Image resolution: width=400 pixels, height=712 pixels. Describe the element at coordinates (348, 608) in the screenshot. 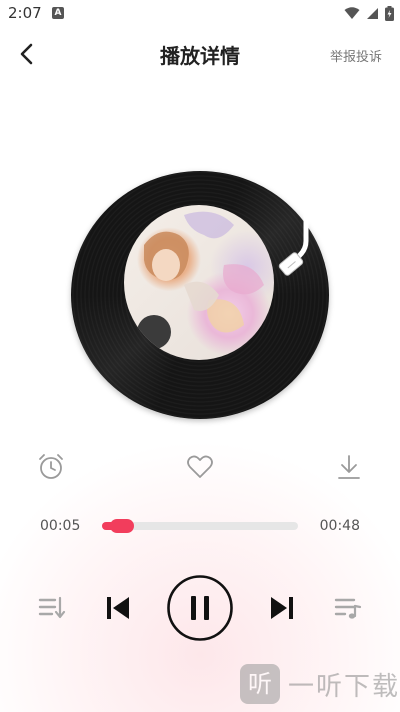

I see `music-list-icon` at that location.